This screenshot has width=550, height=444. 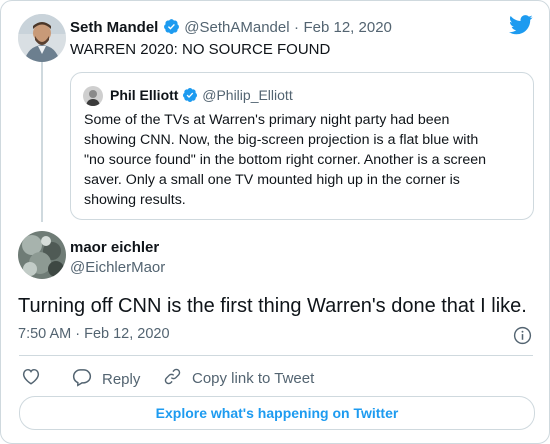 What do you see at coordinates (93, 96) in the screenshot?
I see `quoted-author-avatar` at bounding box center [93, 96].